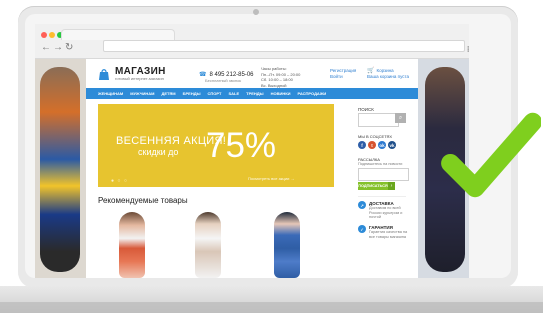 The width and height of the screenshot is (543, 313). I want to click on search-icon: ⌕, so click(400, 117).